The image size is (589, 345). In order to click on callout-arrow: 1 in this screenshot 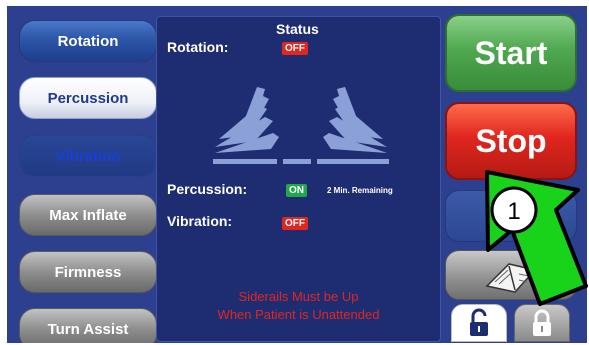, I will do `click(536, 238)`.